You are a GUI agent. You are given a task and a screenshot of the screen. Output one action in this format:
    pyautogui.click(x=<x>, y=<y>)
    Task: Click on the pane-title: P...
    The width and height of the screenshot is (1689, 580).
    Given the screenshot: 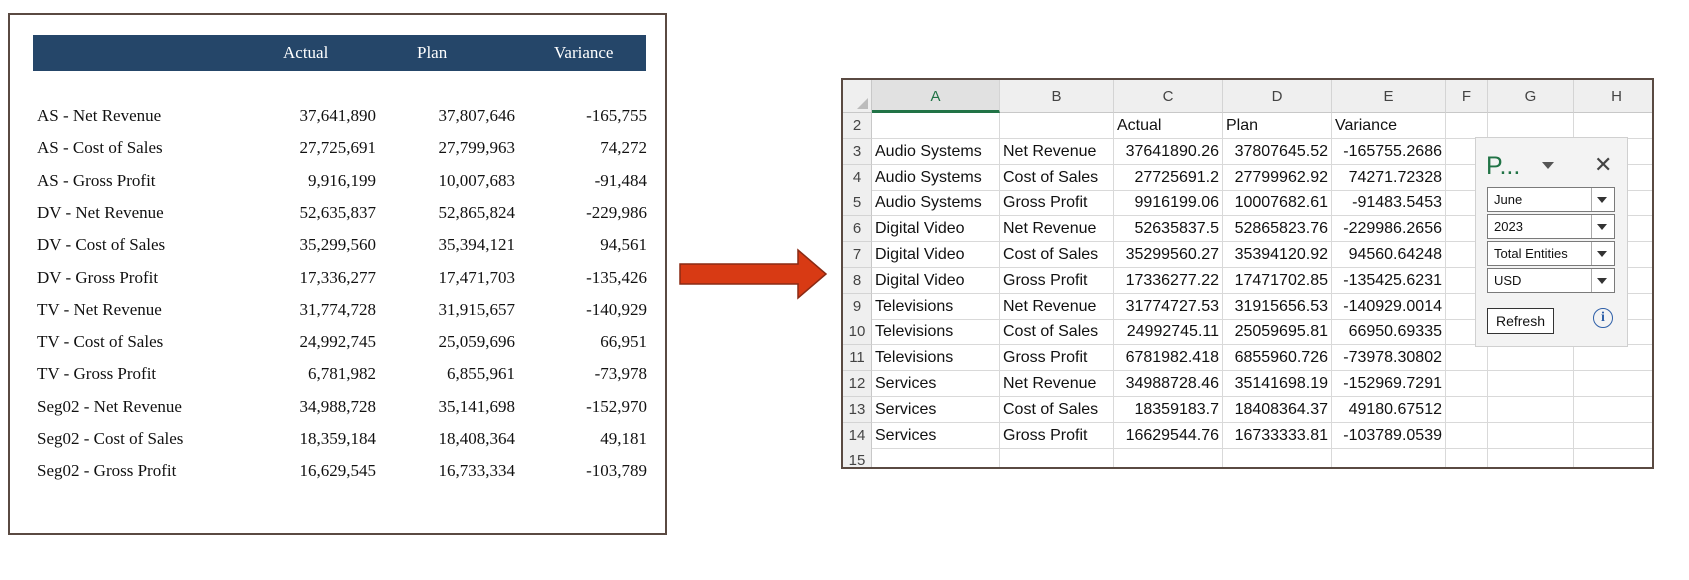 What is the action you would take?
    pyautogui.click(x=1503, y=166)
    